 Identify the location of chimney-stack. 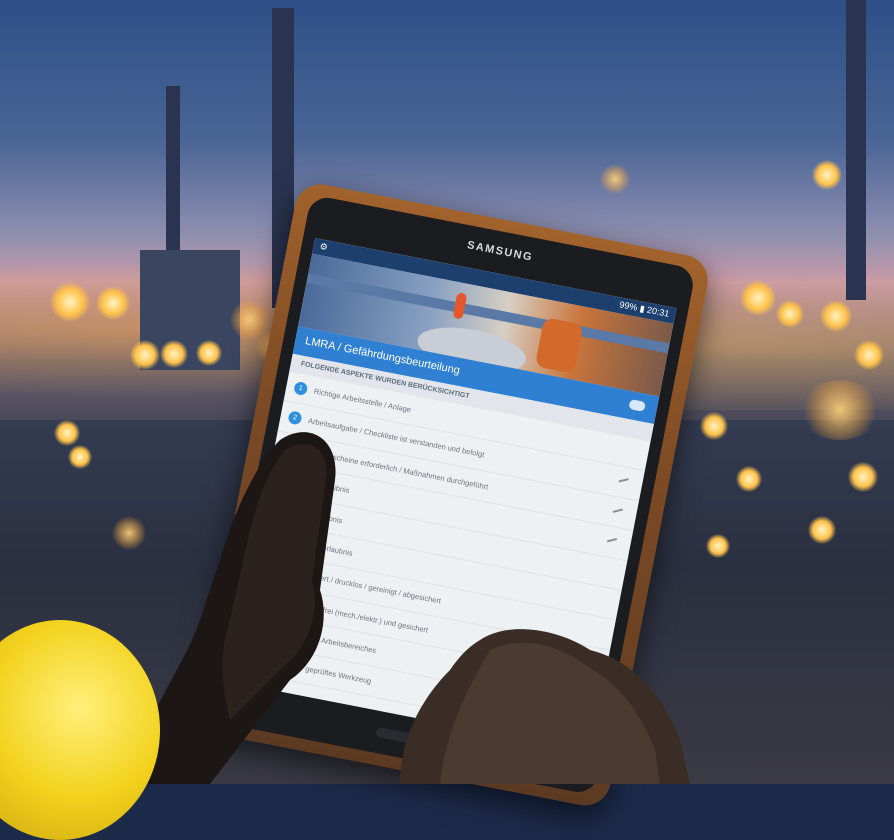
(856, 150).